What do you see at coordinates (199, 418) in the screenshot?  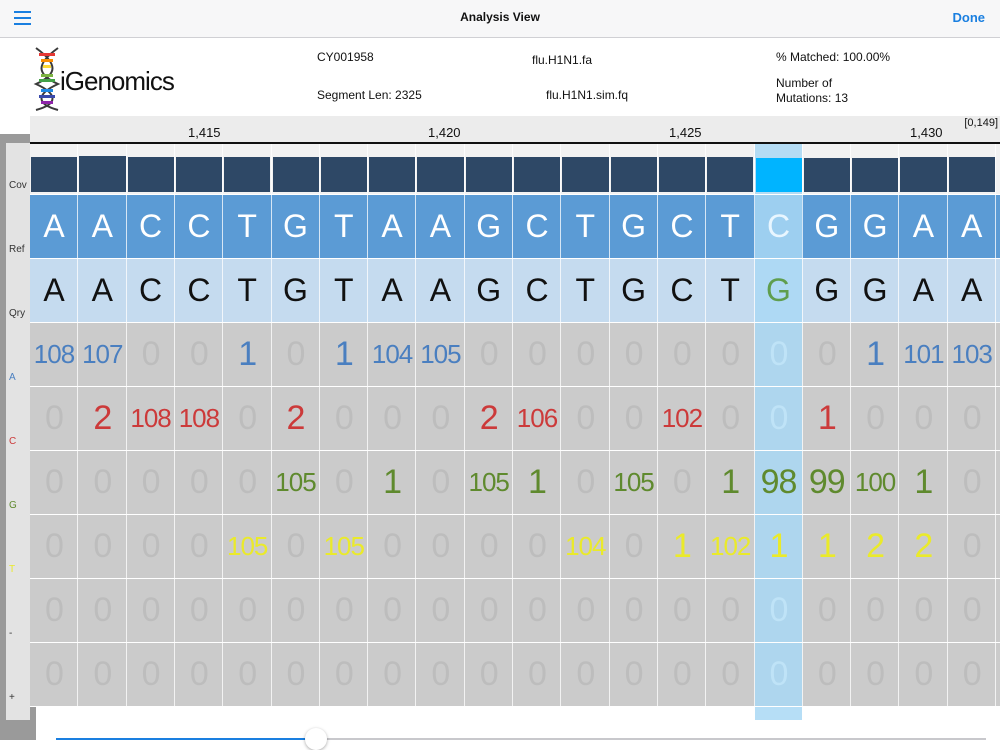 I see `count-cell-C: 108` at bounding box center [199, 418].